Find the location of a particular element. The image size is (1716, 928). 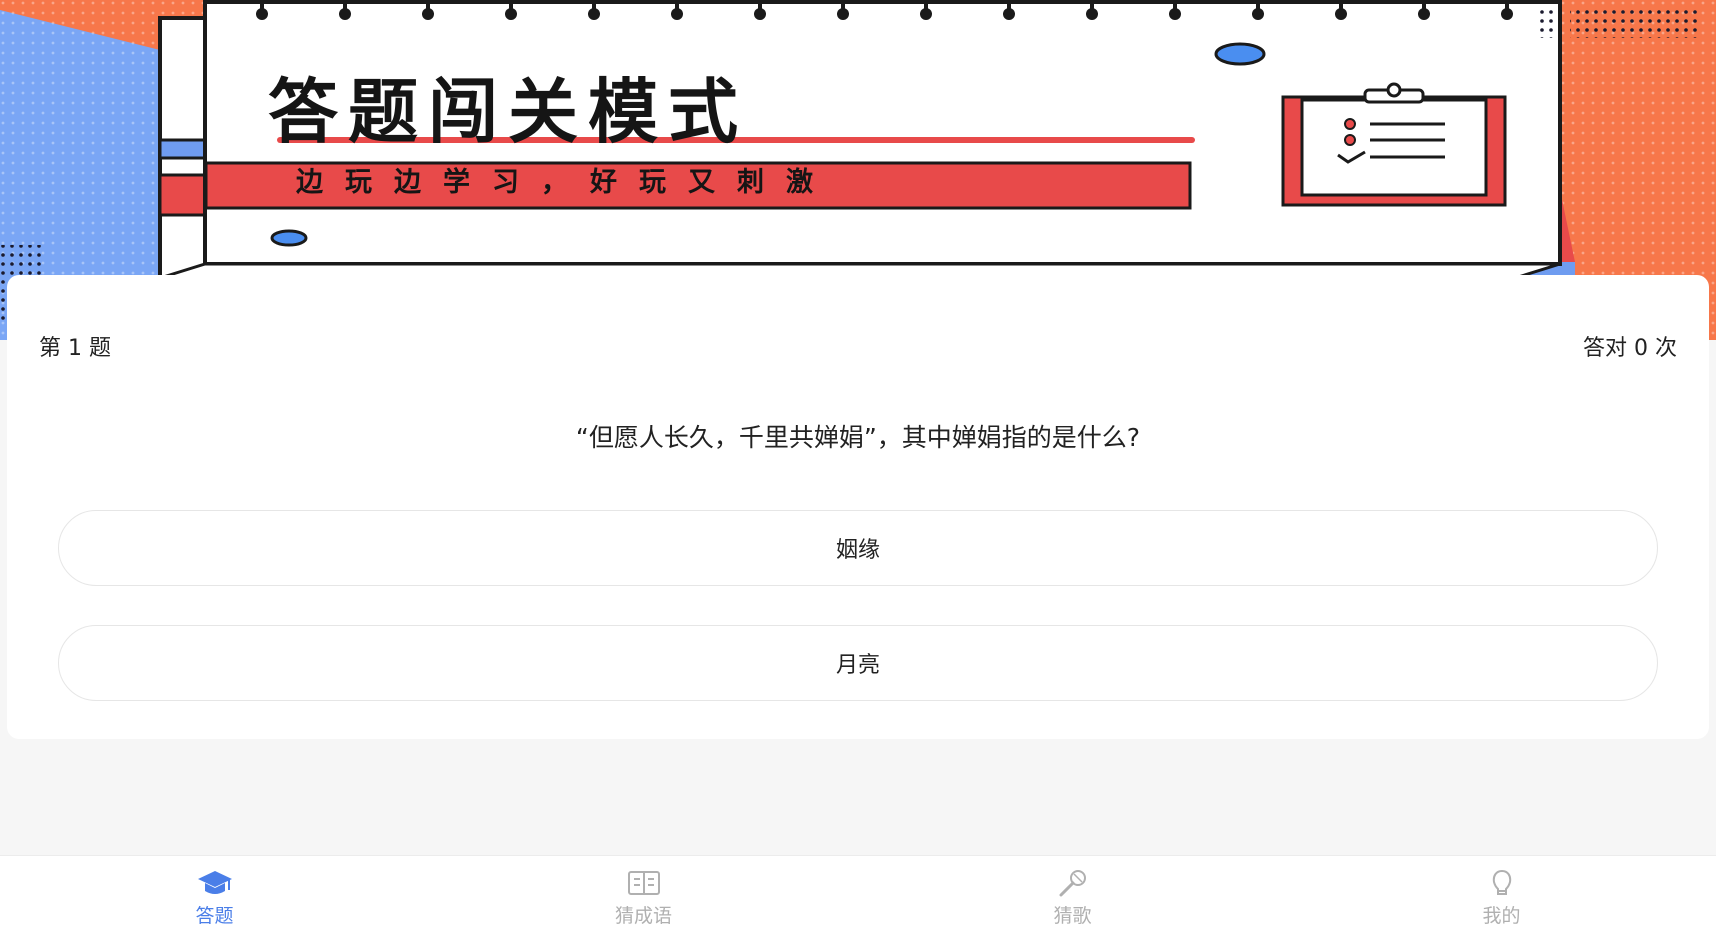

bottom-tab-bar: 答题 猜成语 猜歌 我的 is located at coordinates (858, 891).